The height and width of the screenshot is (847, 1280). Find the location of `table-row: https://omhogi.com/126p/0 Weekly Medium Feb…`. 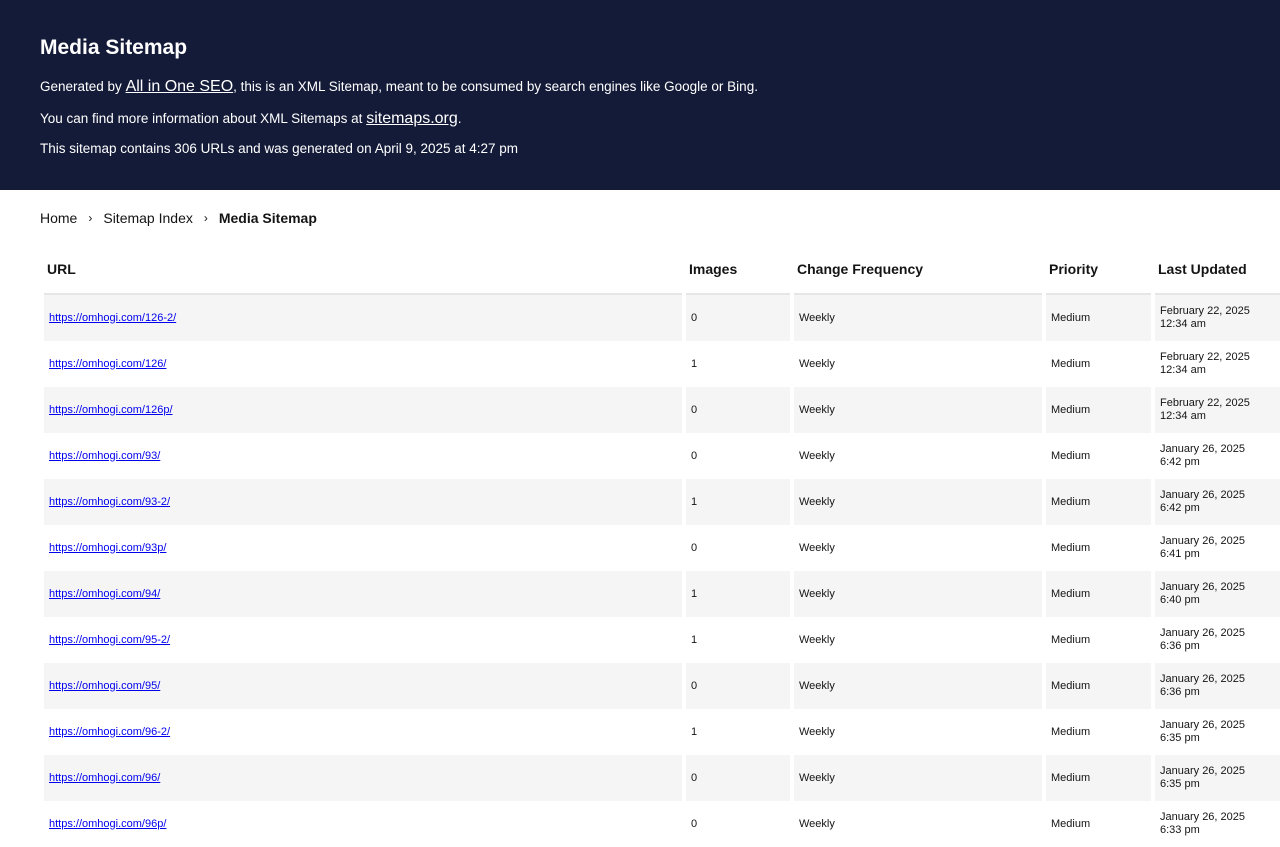

table-row: https://omhogi.com/126p/0 Weekly Medium Feb… is located at coordinates (662, 410).